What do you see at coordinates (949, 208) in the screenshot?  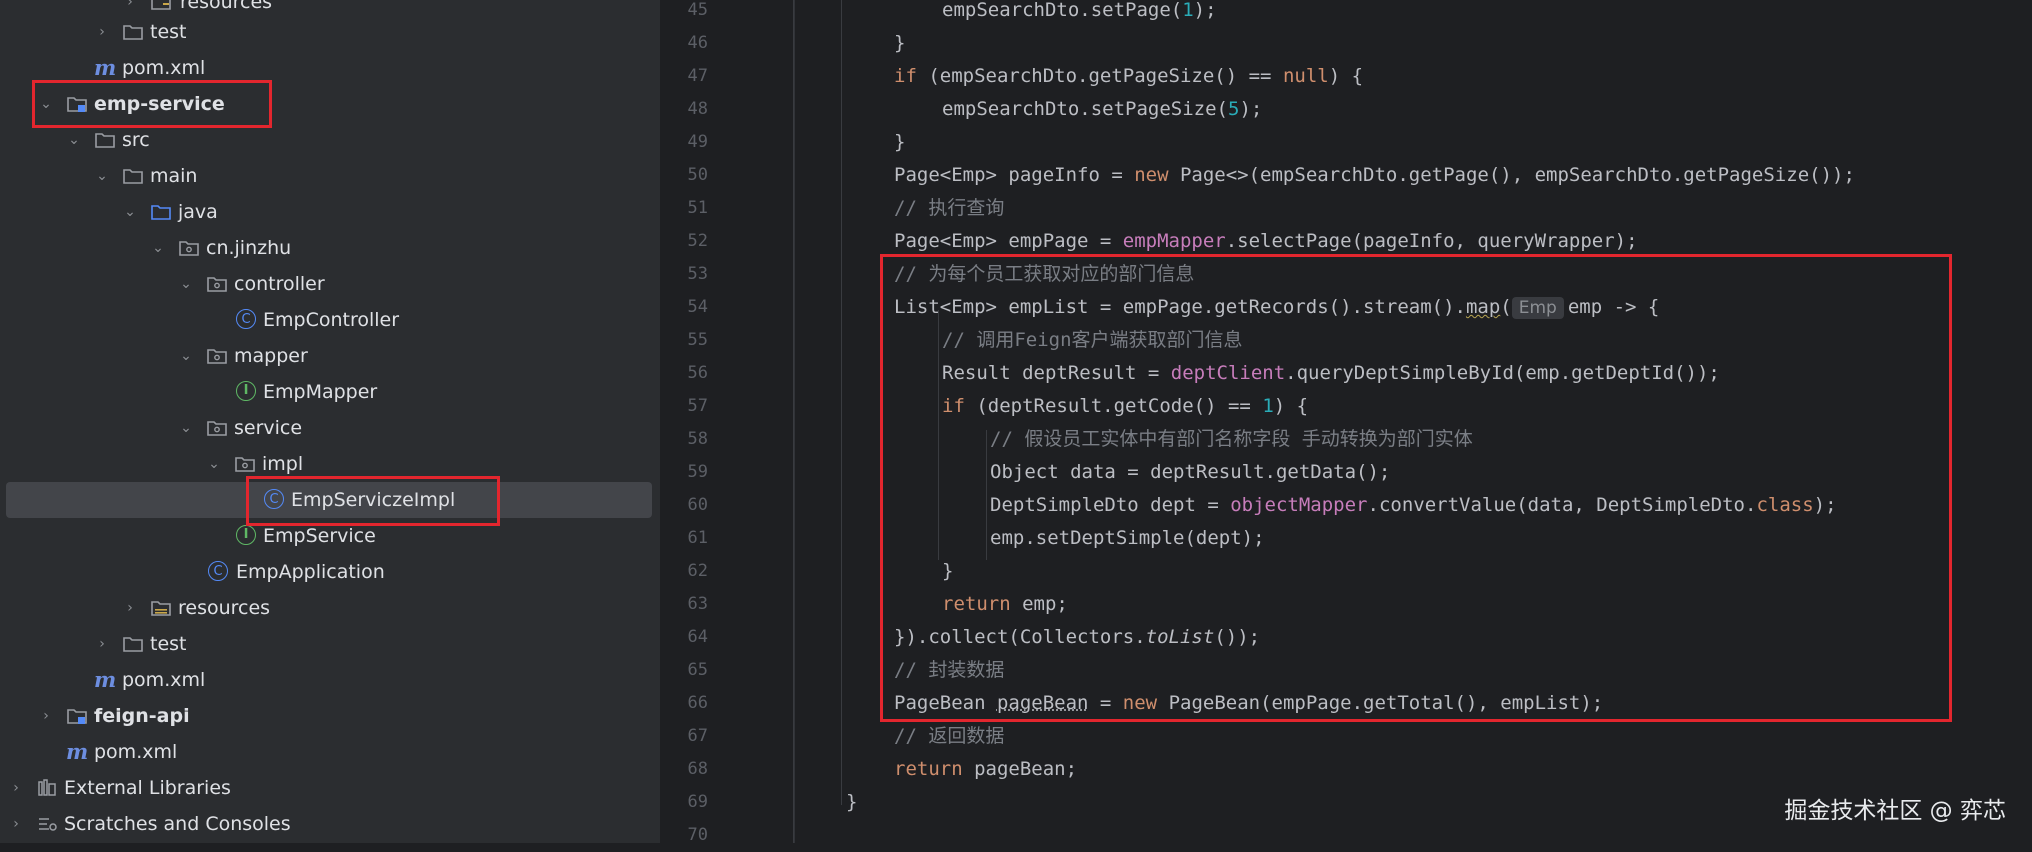 I see `code-line-51: // 执行查询` at bounding box center [949, 208].